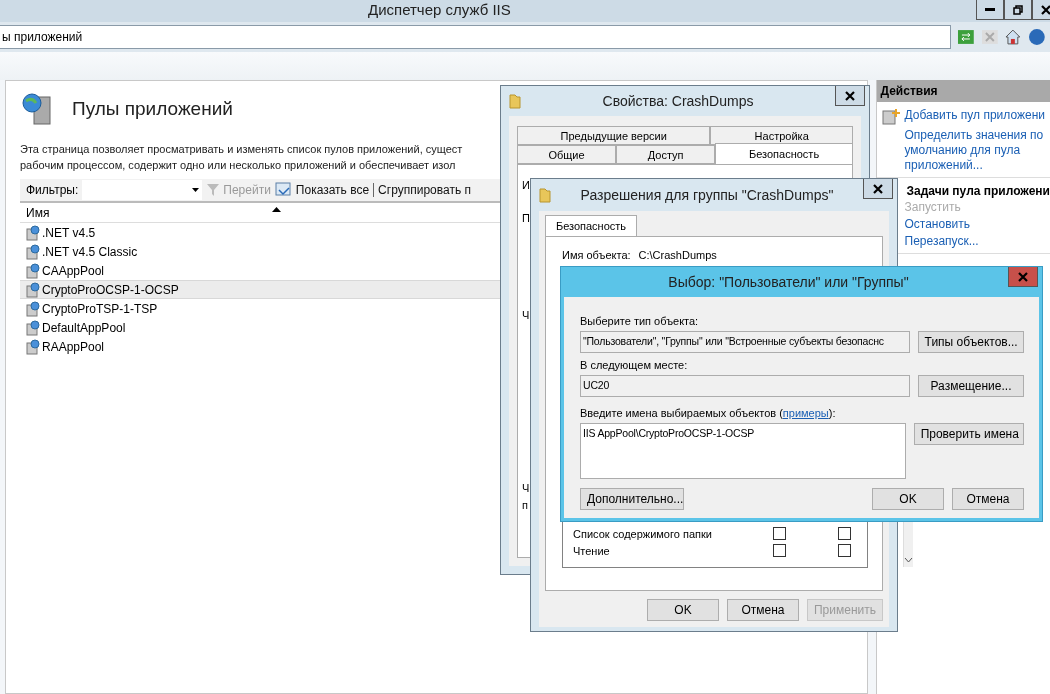 The image size is (1050, 694). What do you see at coordinates (666, 154) in the screenshot?
I see `tab: Доступ` at bounding box center [666, 154].